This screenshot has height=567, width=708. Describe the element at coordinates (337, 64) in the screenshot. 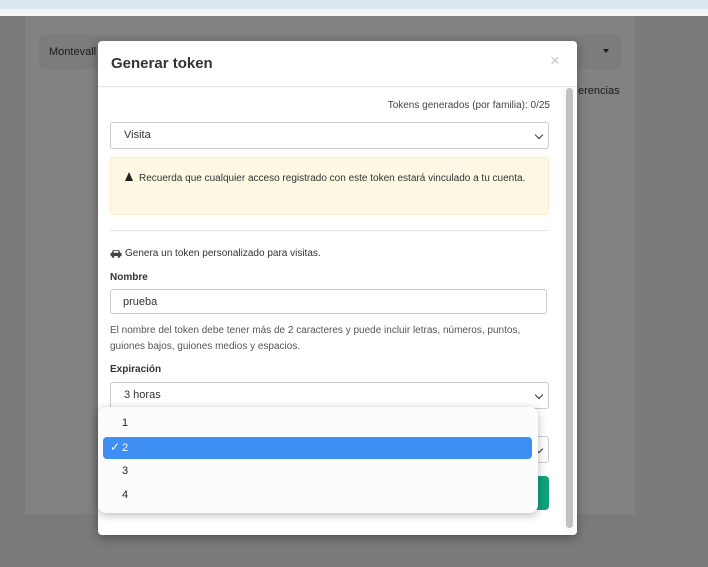

I see `modal-header: Generar token ×` at that location.